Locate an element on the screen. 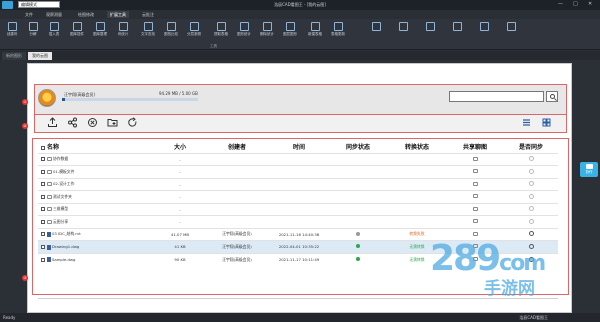 This screenshot has height=322, width=600. share-button is located at coordinates (72, 122).